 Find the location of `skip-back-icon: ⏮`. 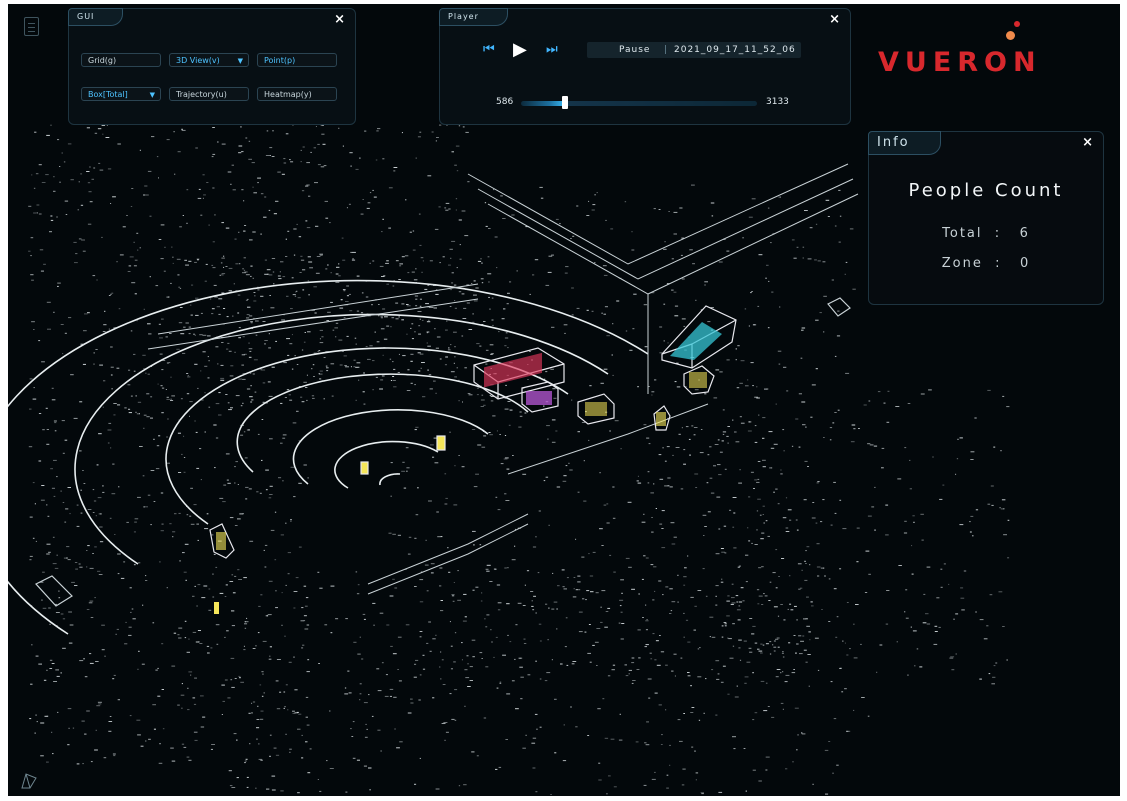

skip-back-icon: ⏮ is located at coordinates (489, 49).